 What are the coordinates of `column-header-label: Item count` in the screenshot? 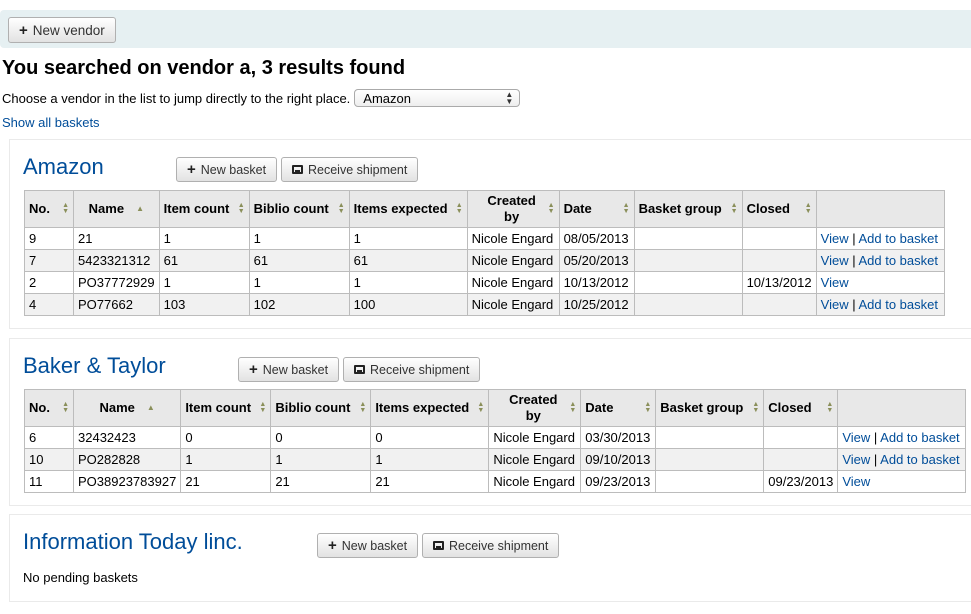 It's located at (196, 208).